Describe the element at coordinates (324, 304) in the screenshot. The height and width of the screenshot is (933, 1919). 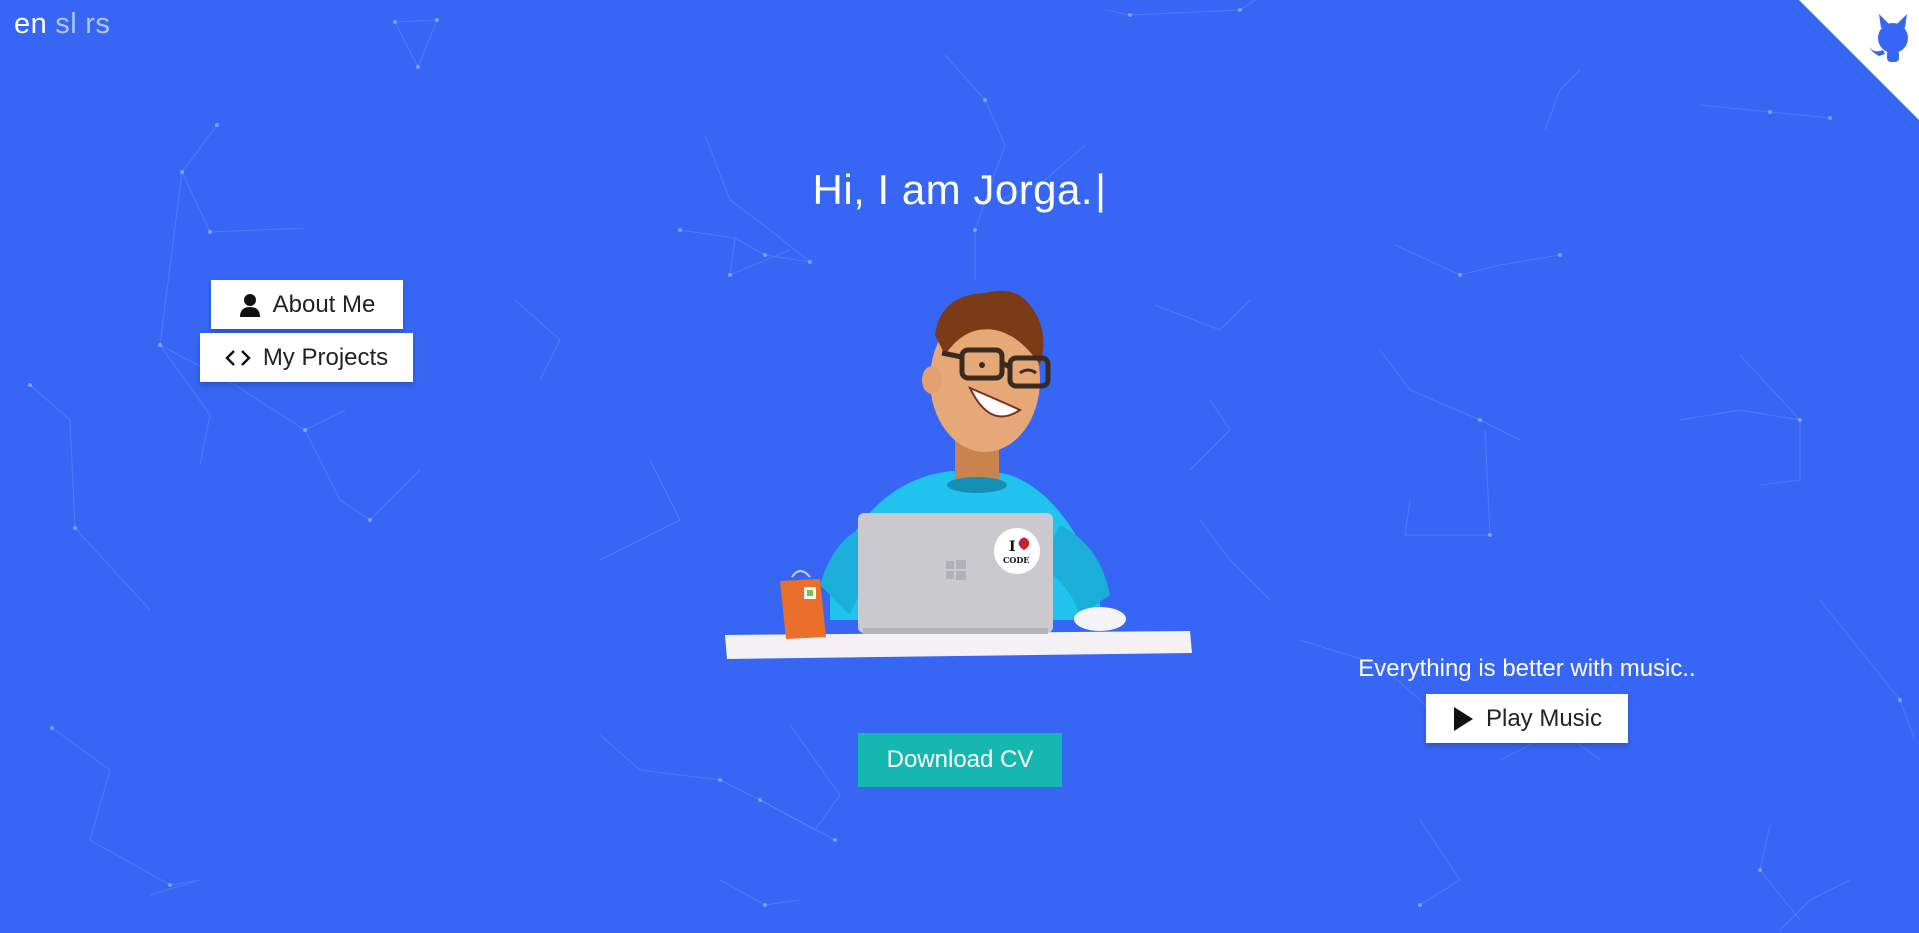
I see `about-me-label: About Me` at that location.